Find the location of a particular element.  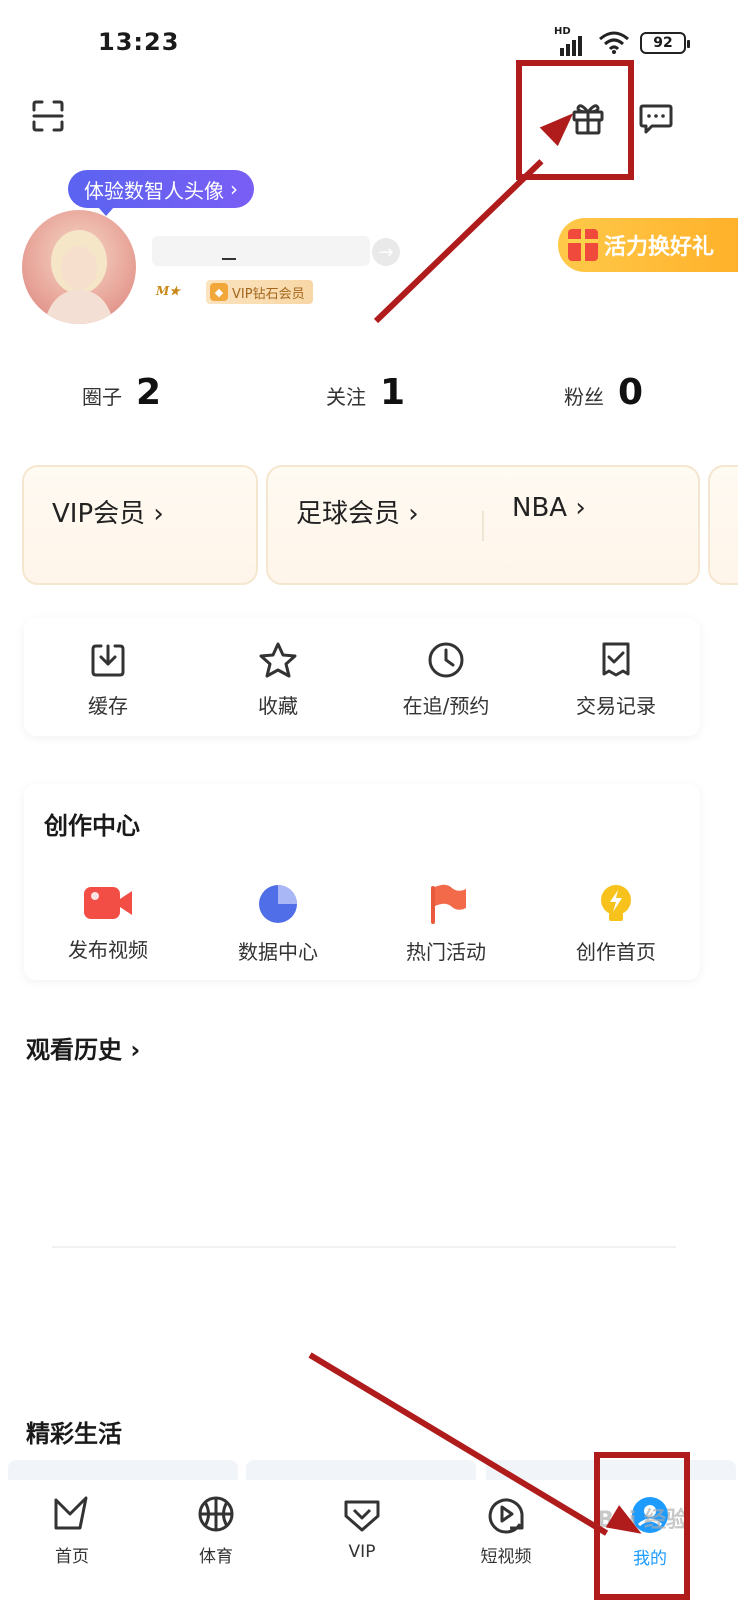

tab-short-video: 短视频 is located at coordinates (506, 1530).